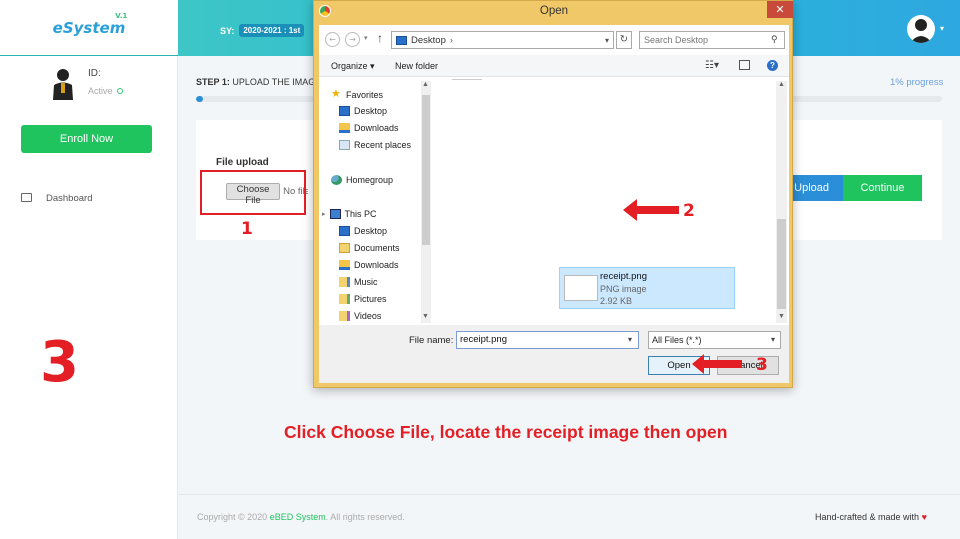  I want to click on nav-item-label: Homegroup, so click(370, 180).